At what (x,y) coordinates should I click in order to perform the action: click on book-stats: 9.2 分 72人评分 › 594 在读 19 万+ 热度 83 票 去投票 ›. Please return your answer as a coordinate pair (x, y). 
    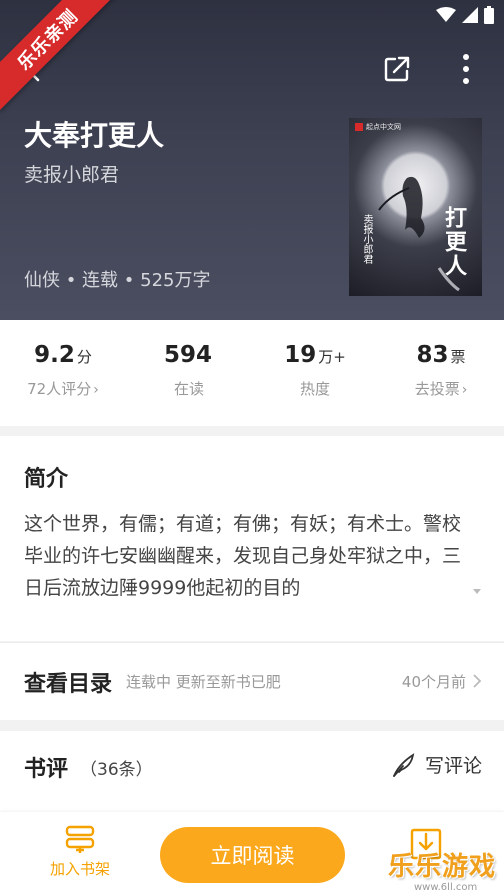
    Looking at the image, I should click on (252, 373).